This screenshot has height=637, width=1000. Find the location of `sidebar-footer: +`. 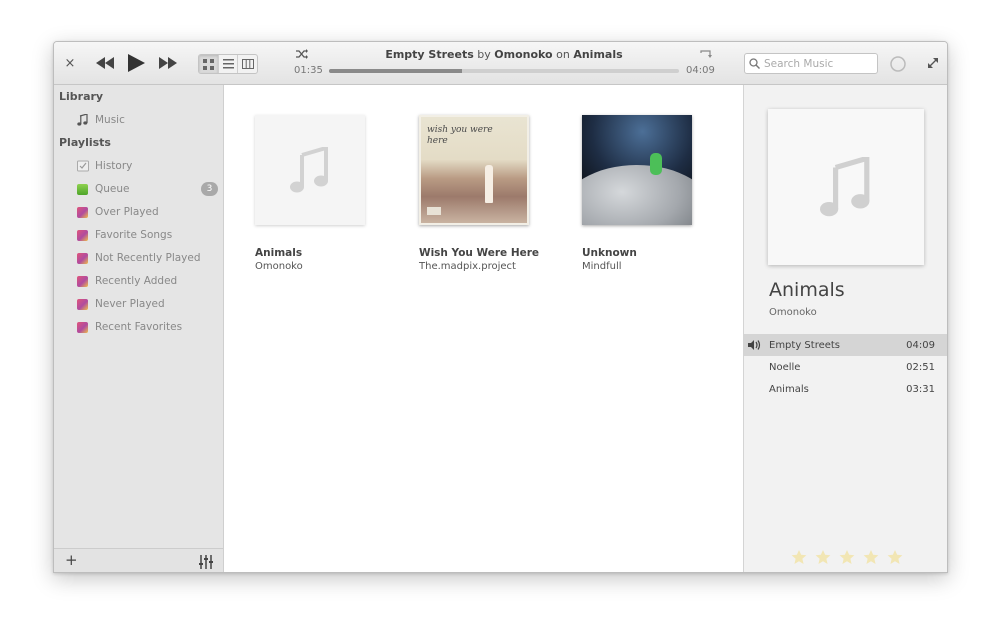

sidebar-footer: + is located at coordinates (138, 560).